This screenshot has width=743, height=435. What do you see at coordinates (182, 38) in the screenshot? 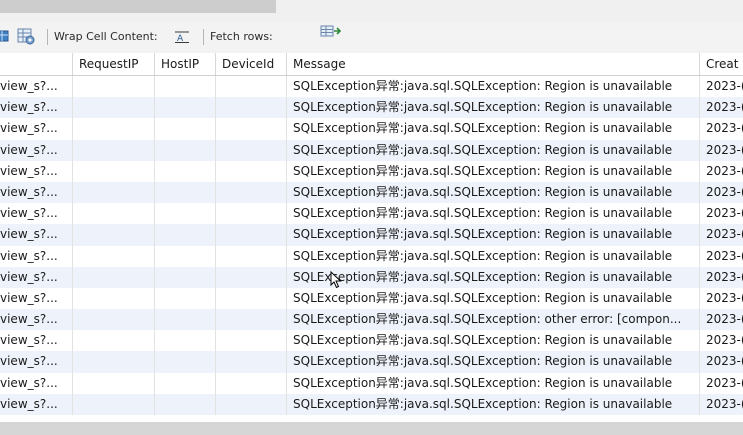
I see `wrap-text-icon: A` at bounding box center [182, 38].